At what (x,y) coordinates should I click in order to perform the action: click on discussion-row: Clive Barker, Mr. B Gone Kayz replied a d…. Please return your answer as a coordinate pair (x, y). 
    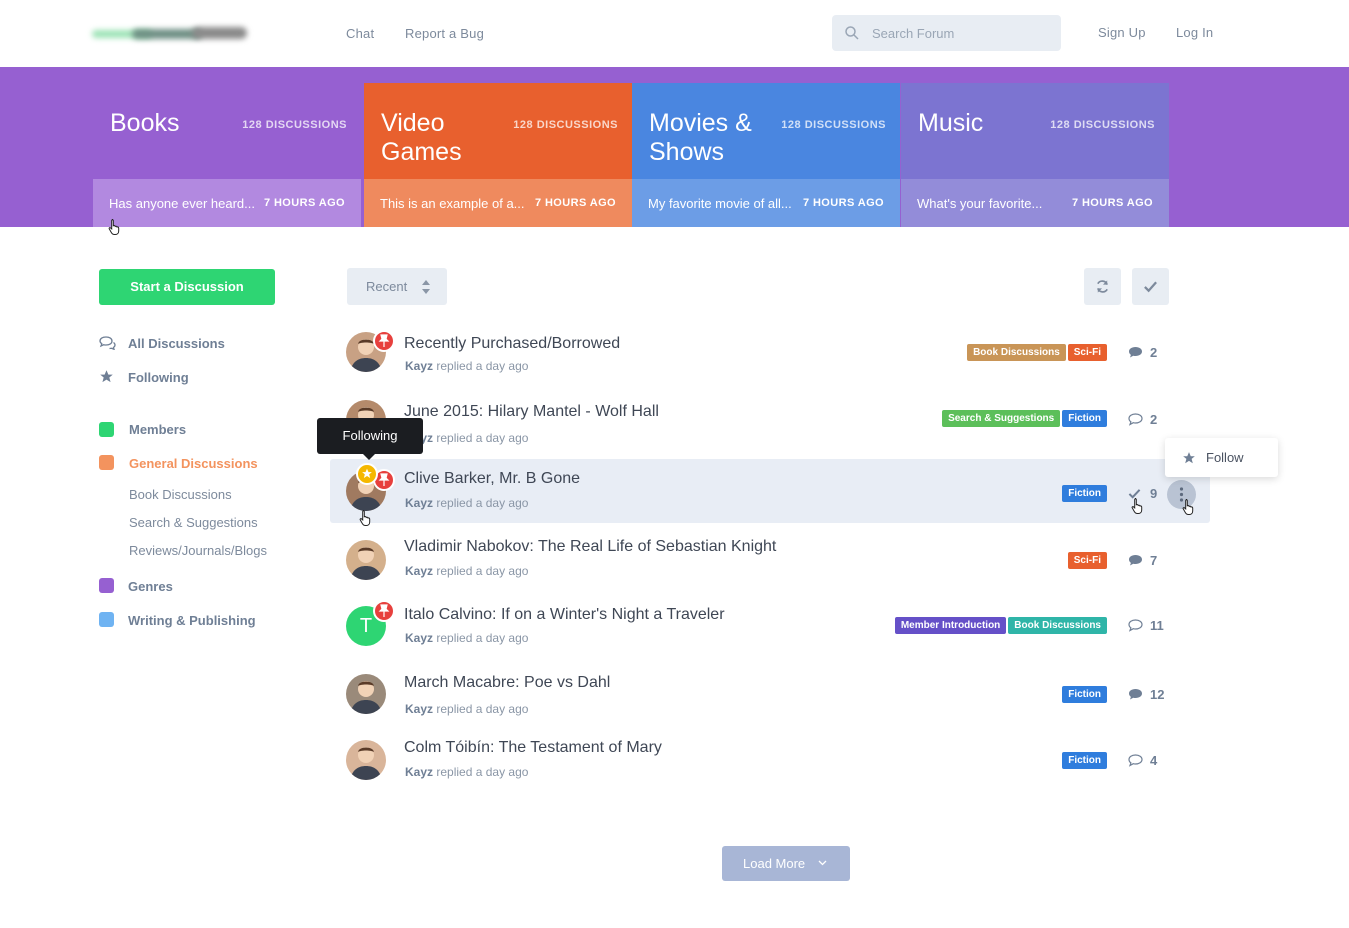
    Looking at the image, I should click on (770, 491).